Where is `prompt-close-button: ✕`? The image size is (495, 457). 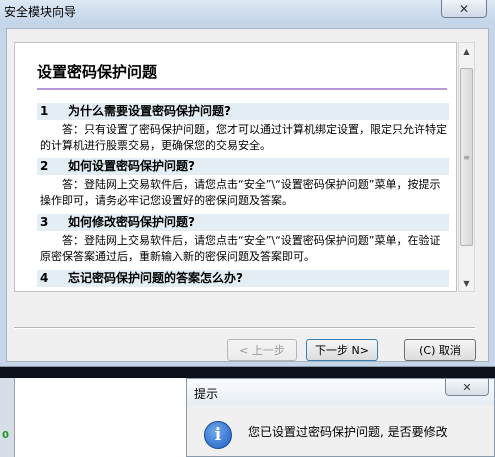 prompt-close-button: ✕ is located at coordinates (467, 387).